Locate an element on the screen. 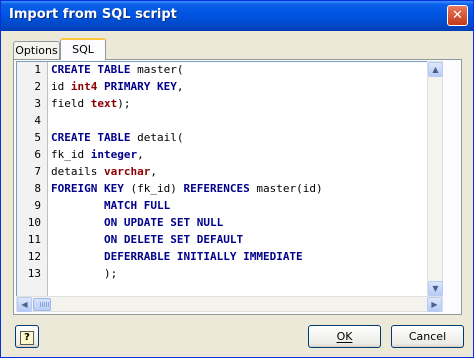  arrow-right-icon: ▶ is located at coordinates (434, 304).